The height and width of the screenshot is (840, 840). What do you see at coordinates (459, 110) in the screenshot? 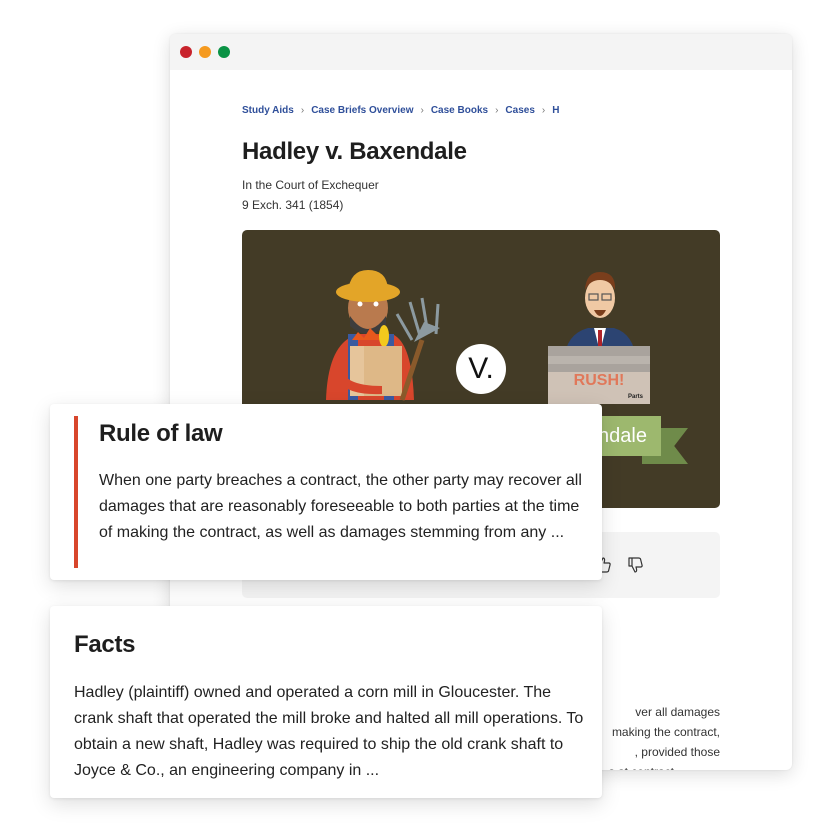
I see `breadcrumb-case-books: Case Books` at bounding box center [459, 110].